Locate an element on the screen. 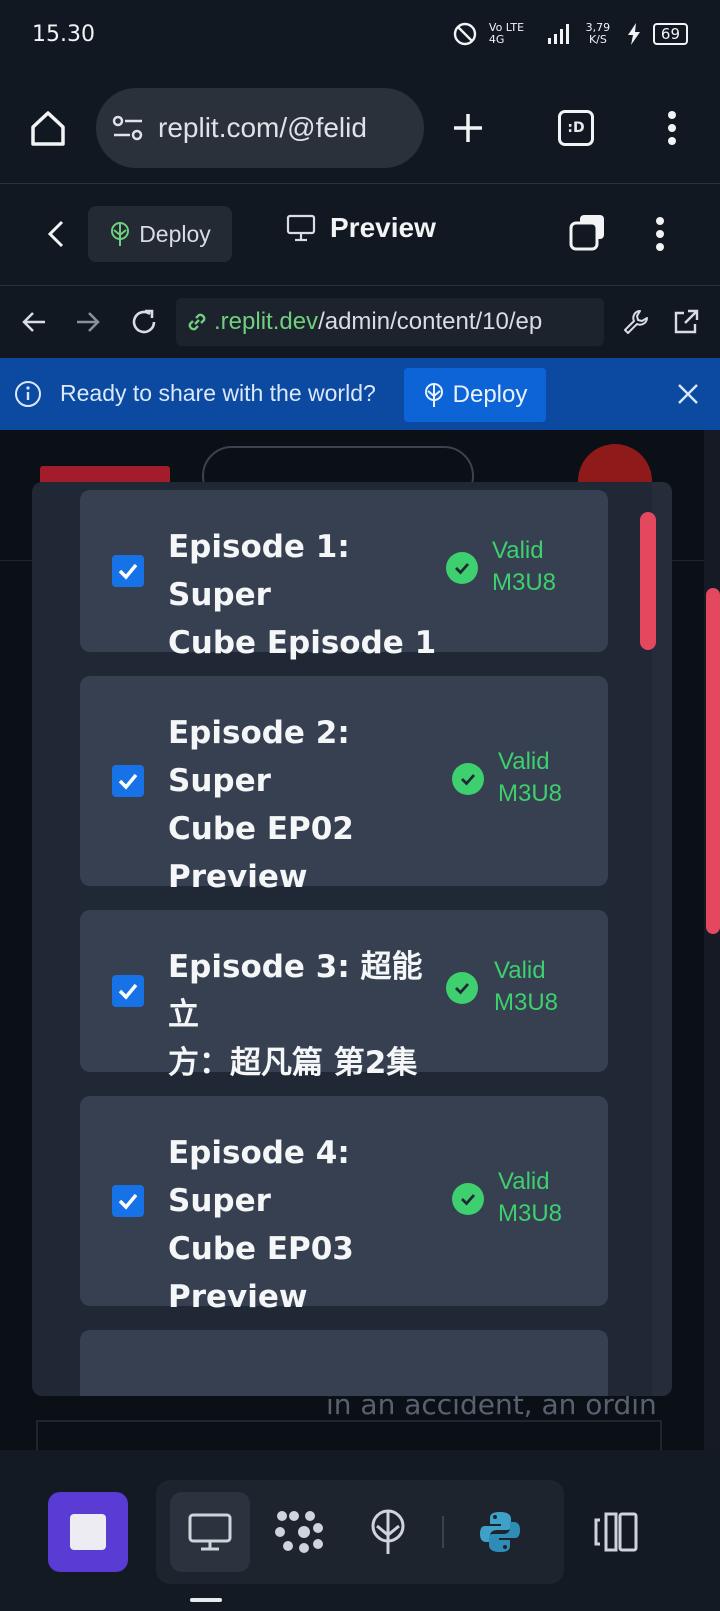 Image resolution: width=720 pixels, height=1611 pixels. episode-title-line: Episode 3: 超能立 is located at coordinates (295, 991).